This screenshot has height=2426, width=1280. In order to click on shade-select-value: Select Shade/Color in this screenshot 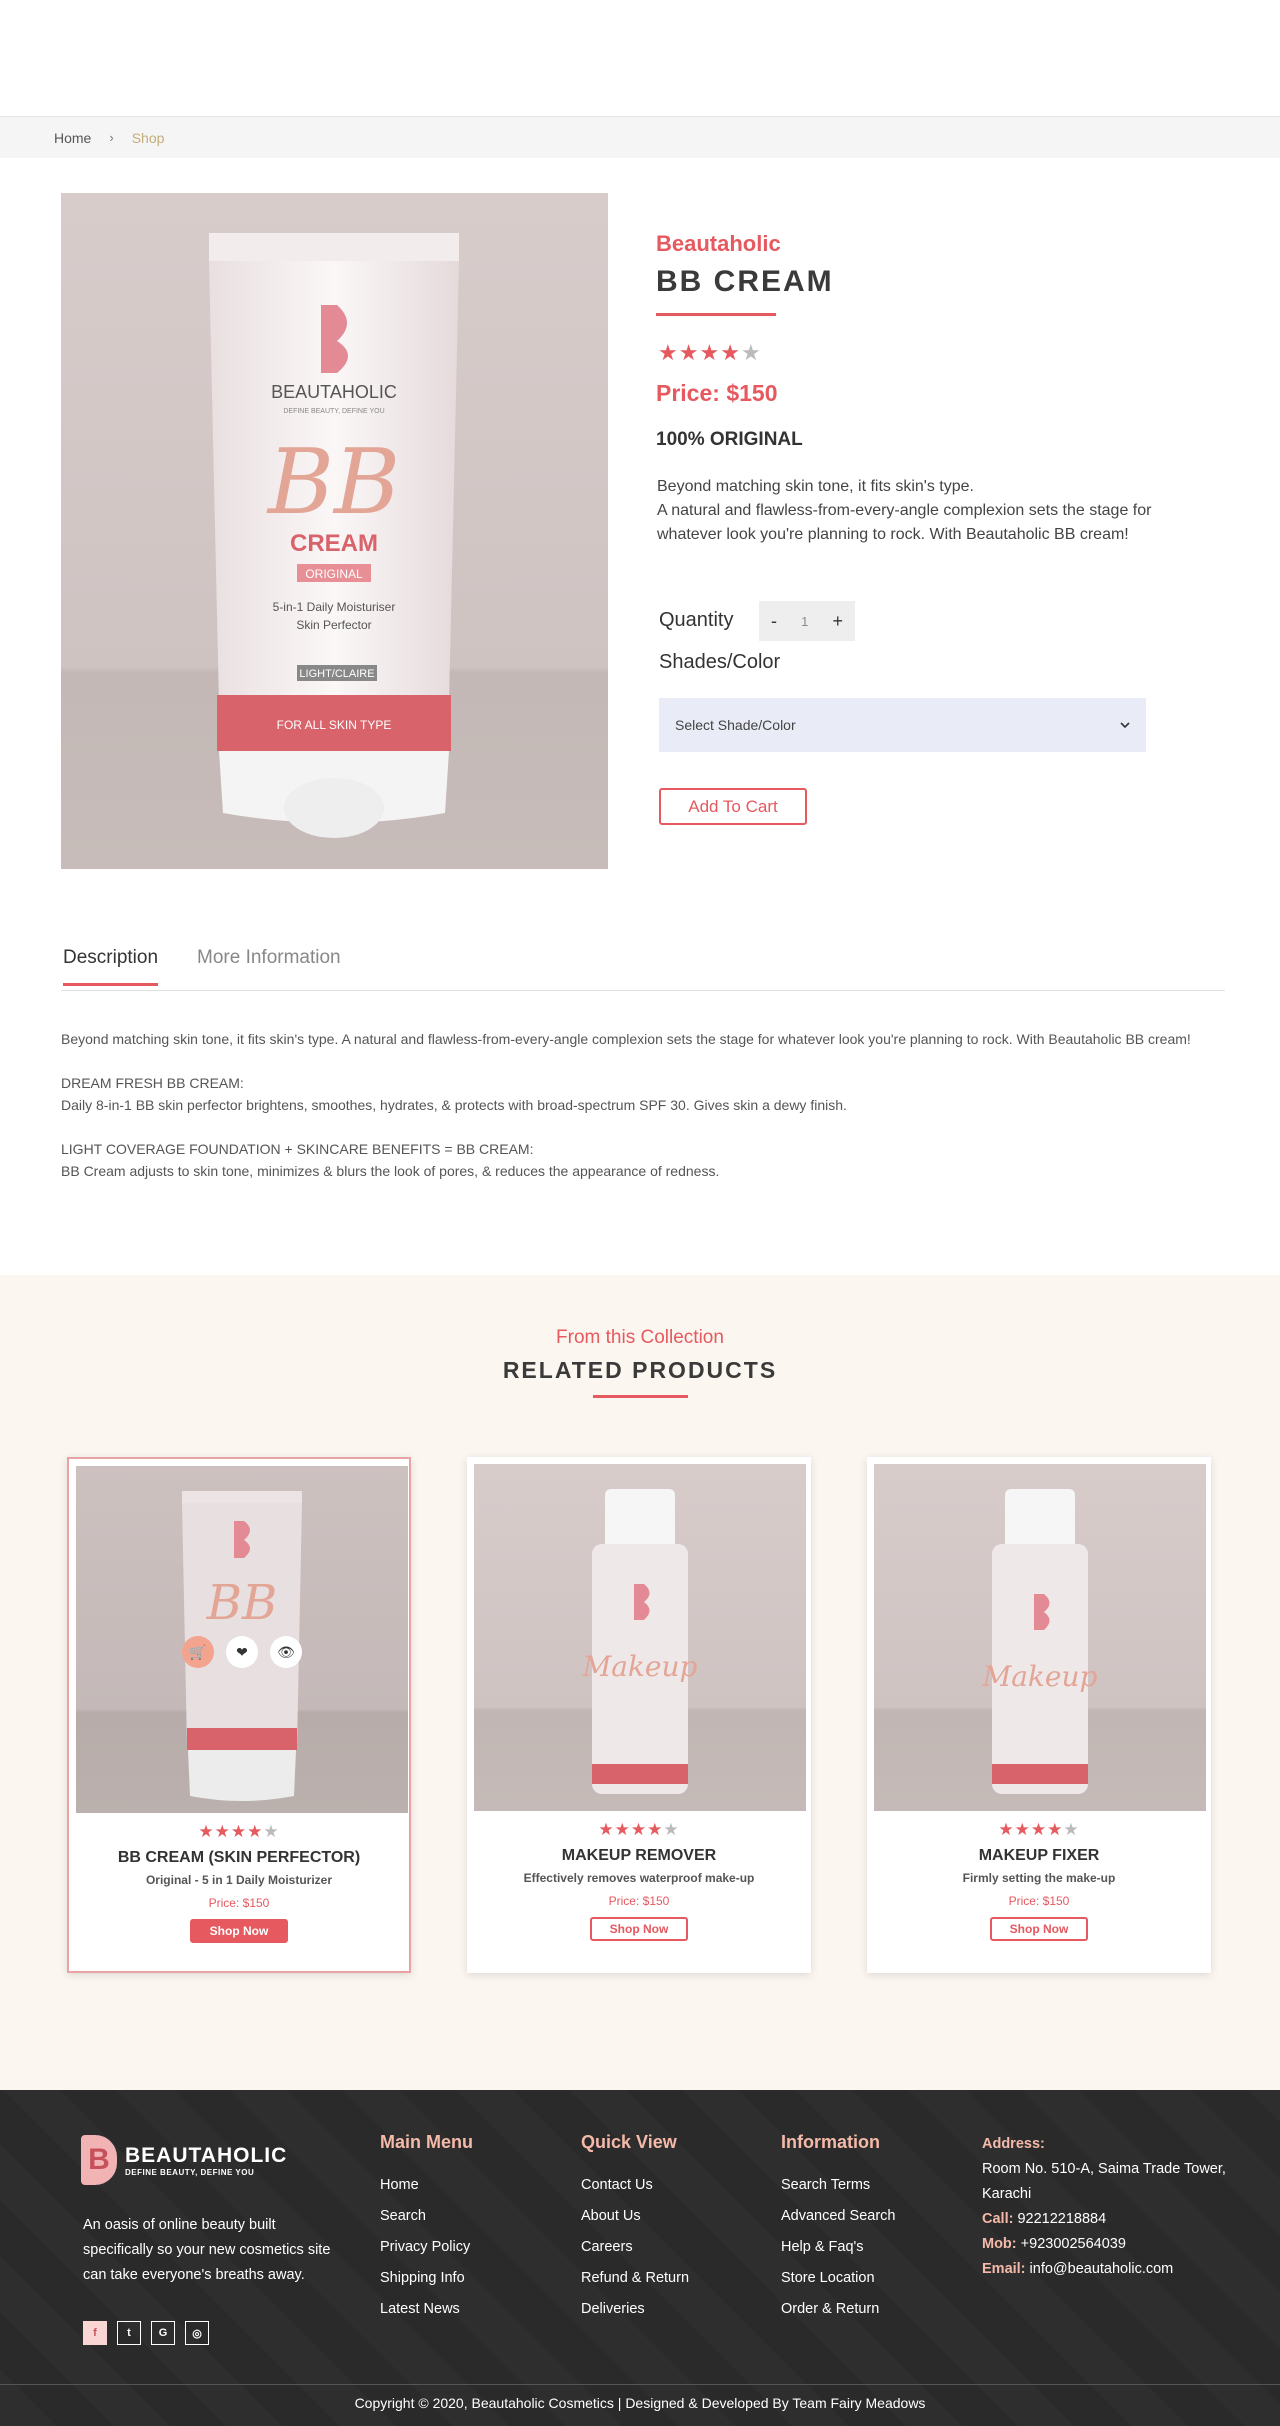, I will do `click(735, 725)`.